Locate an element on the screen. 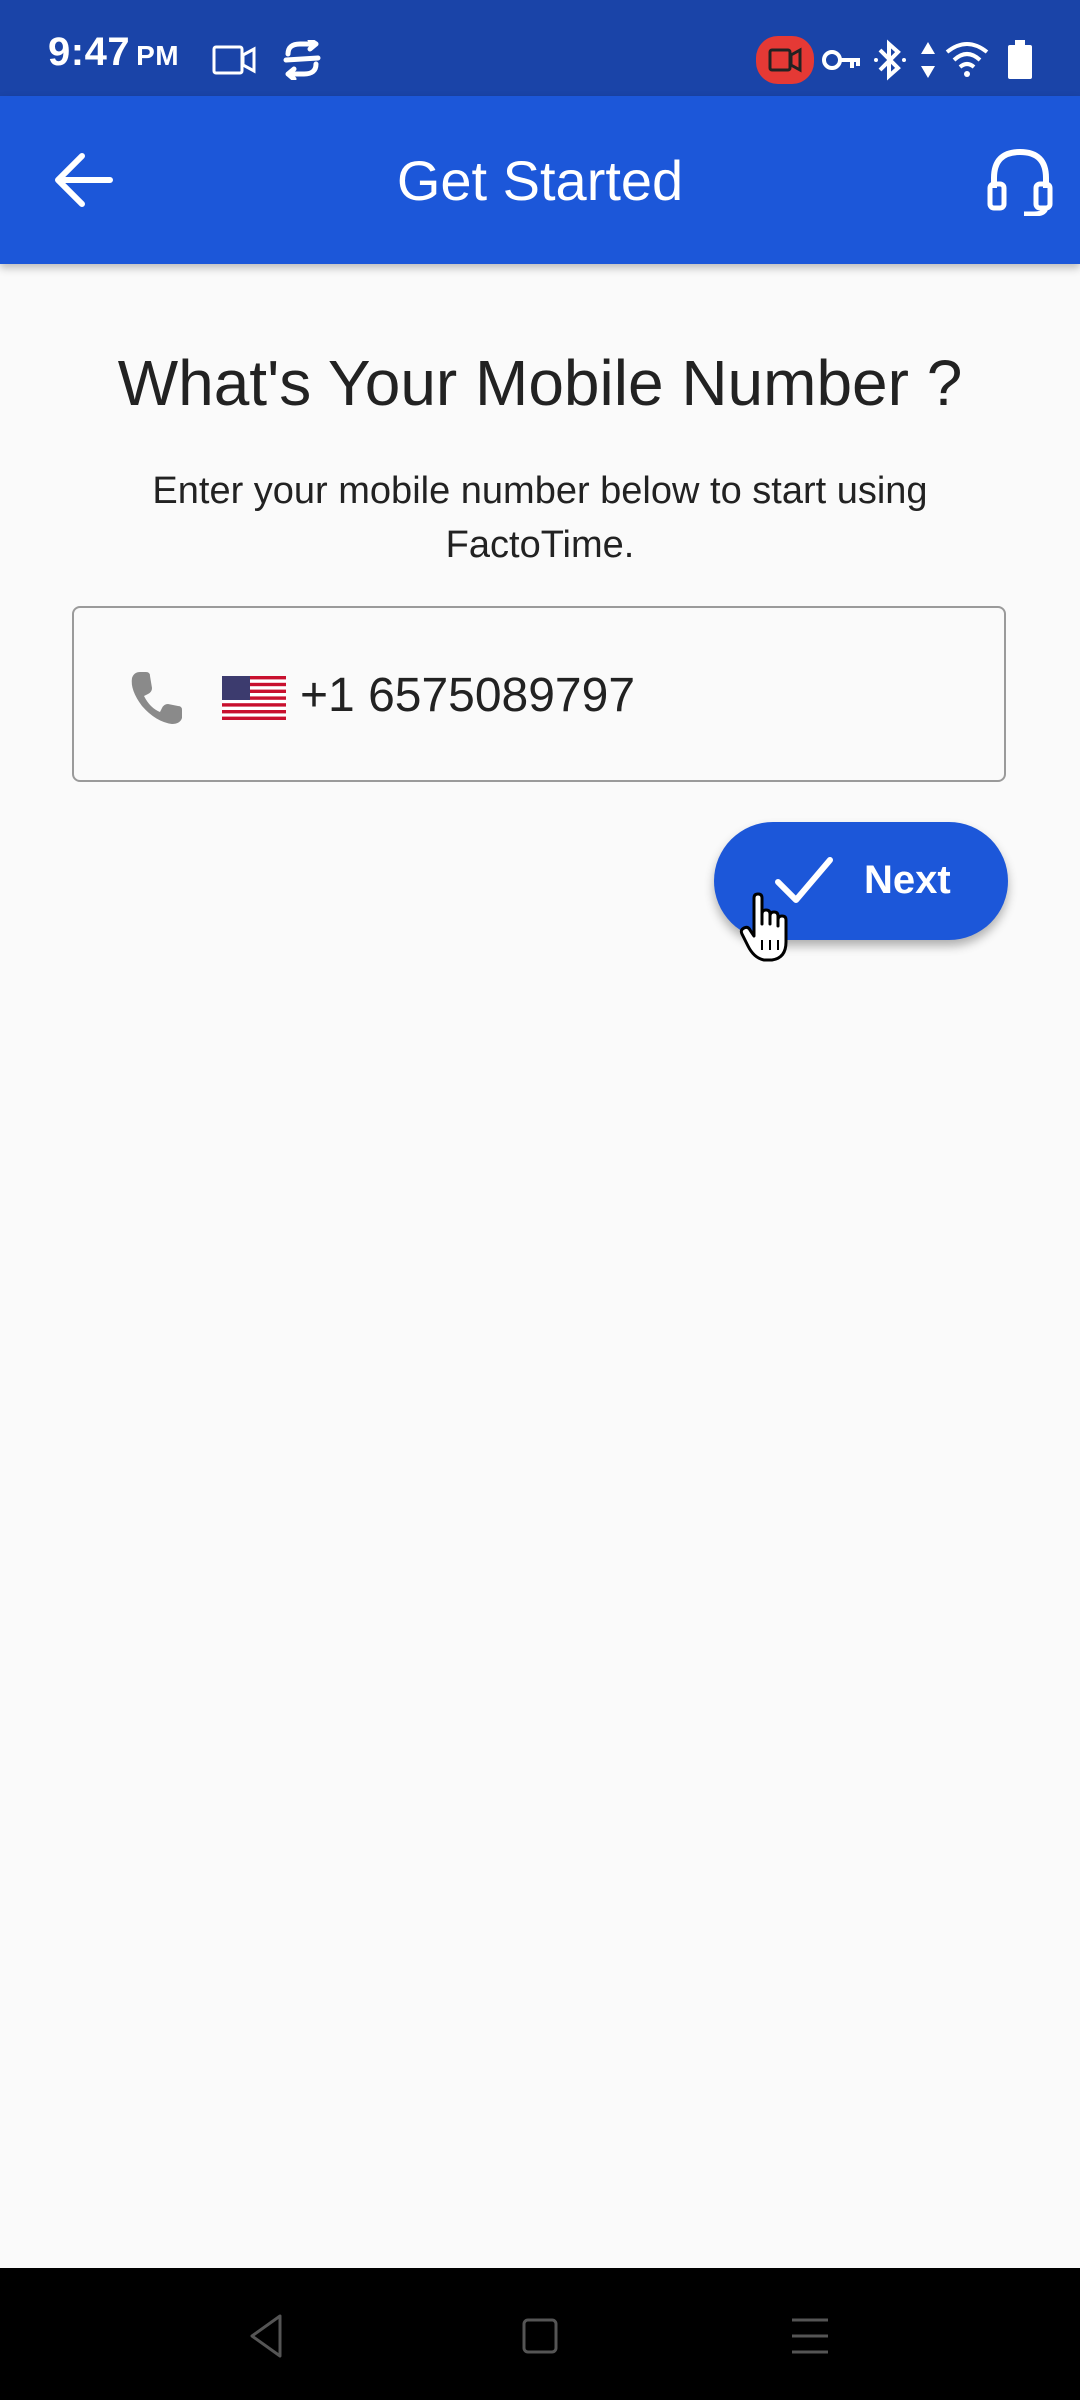 The height and width of the screenshot is (2400, 1080). battery-icon is located at coordinates (1020, 59).